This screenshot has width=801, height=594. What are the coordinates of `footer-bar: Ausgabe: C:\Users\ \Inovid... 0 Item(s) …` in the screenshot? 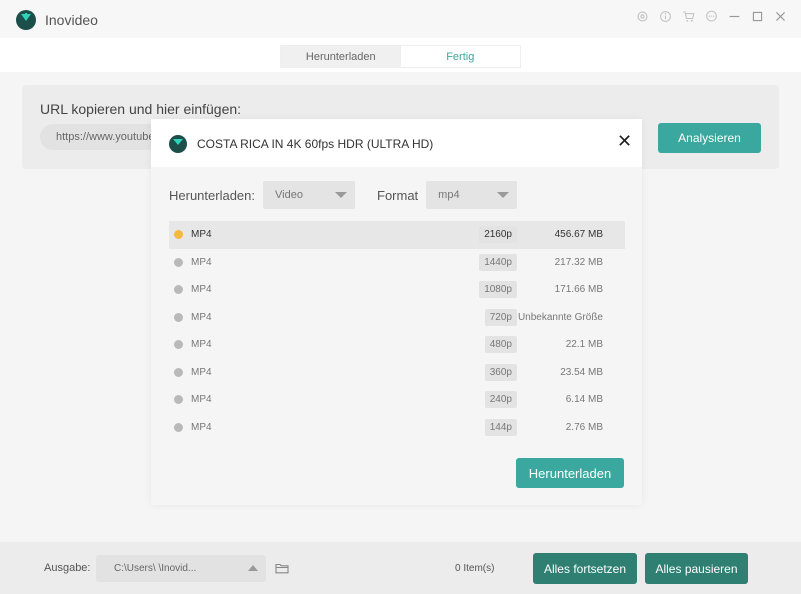 It's located at (400, 568).